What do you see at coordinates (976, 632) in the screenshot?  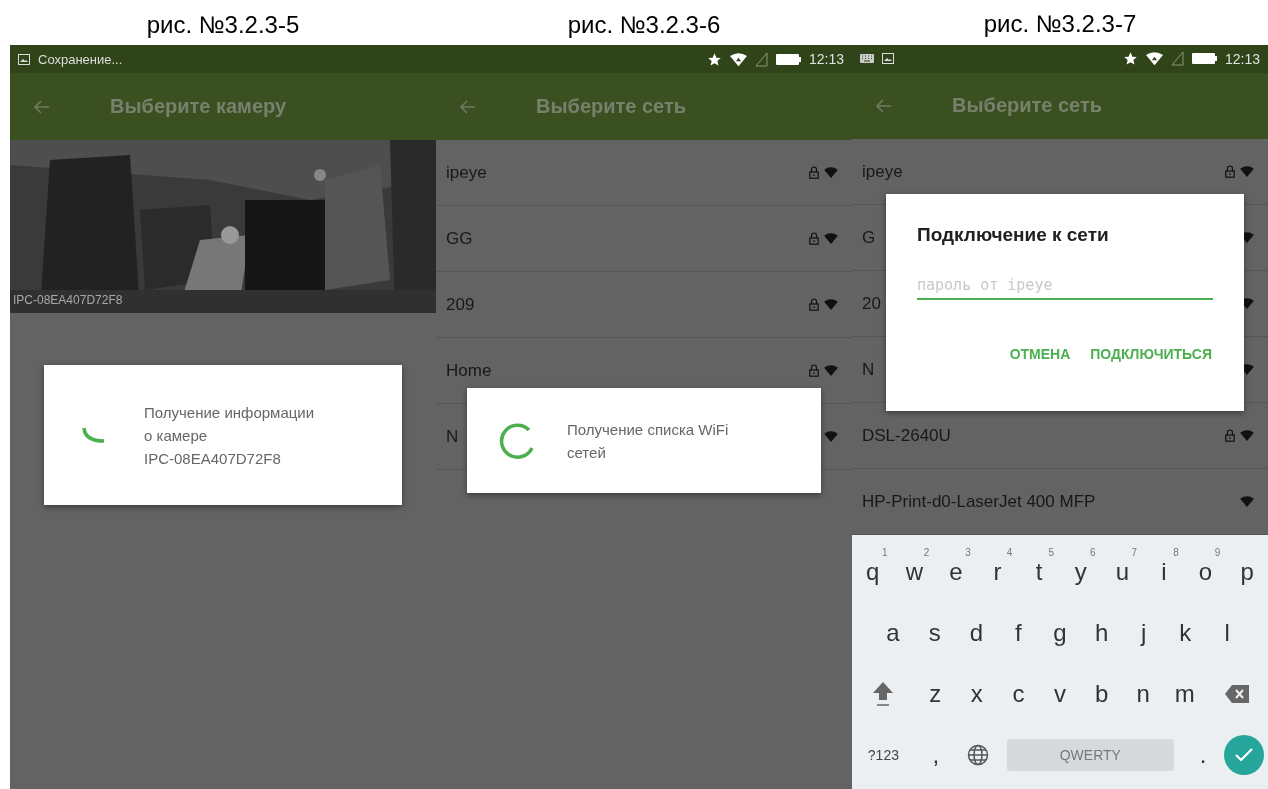 I see `keyboard-key: d` at bounding box center [976, 632].